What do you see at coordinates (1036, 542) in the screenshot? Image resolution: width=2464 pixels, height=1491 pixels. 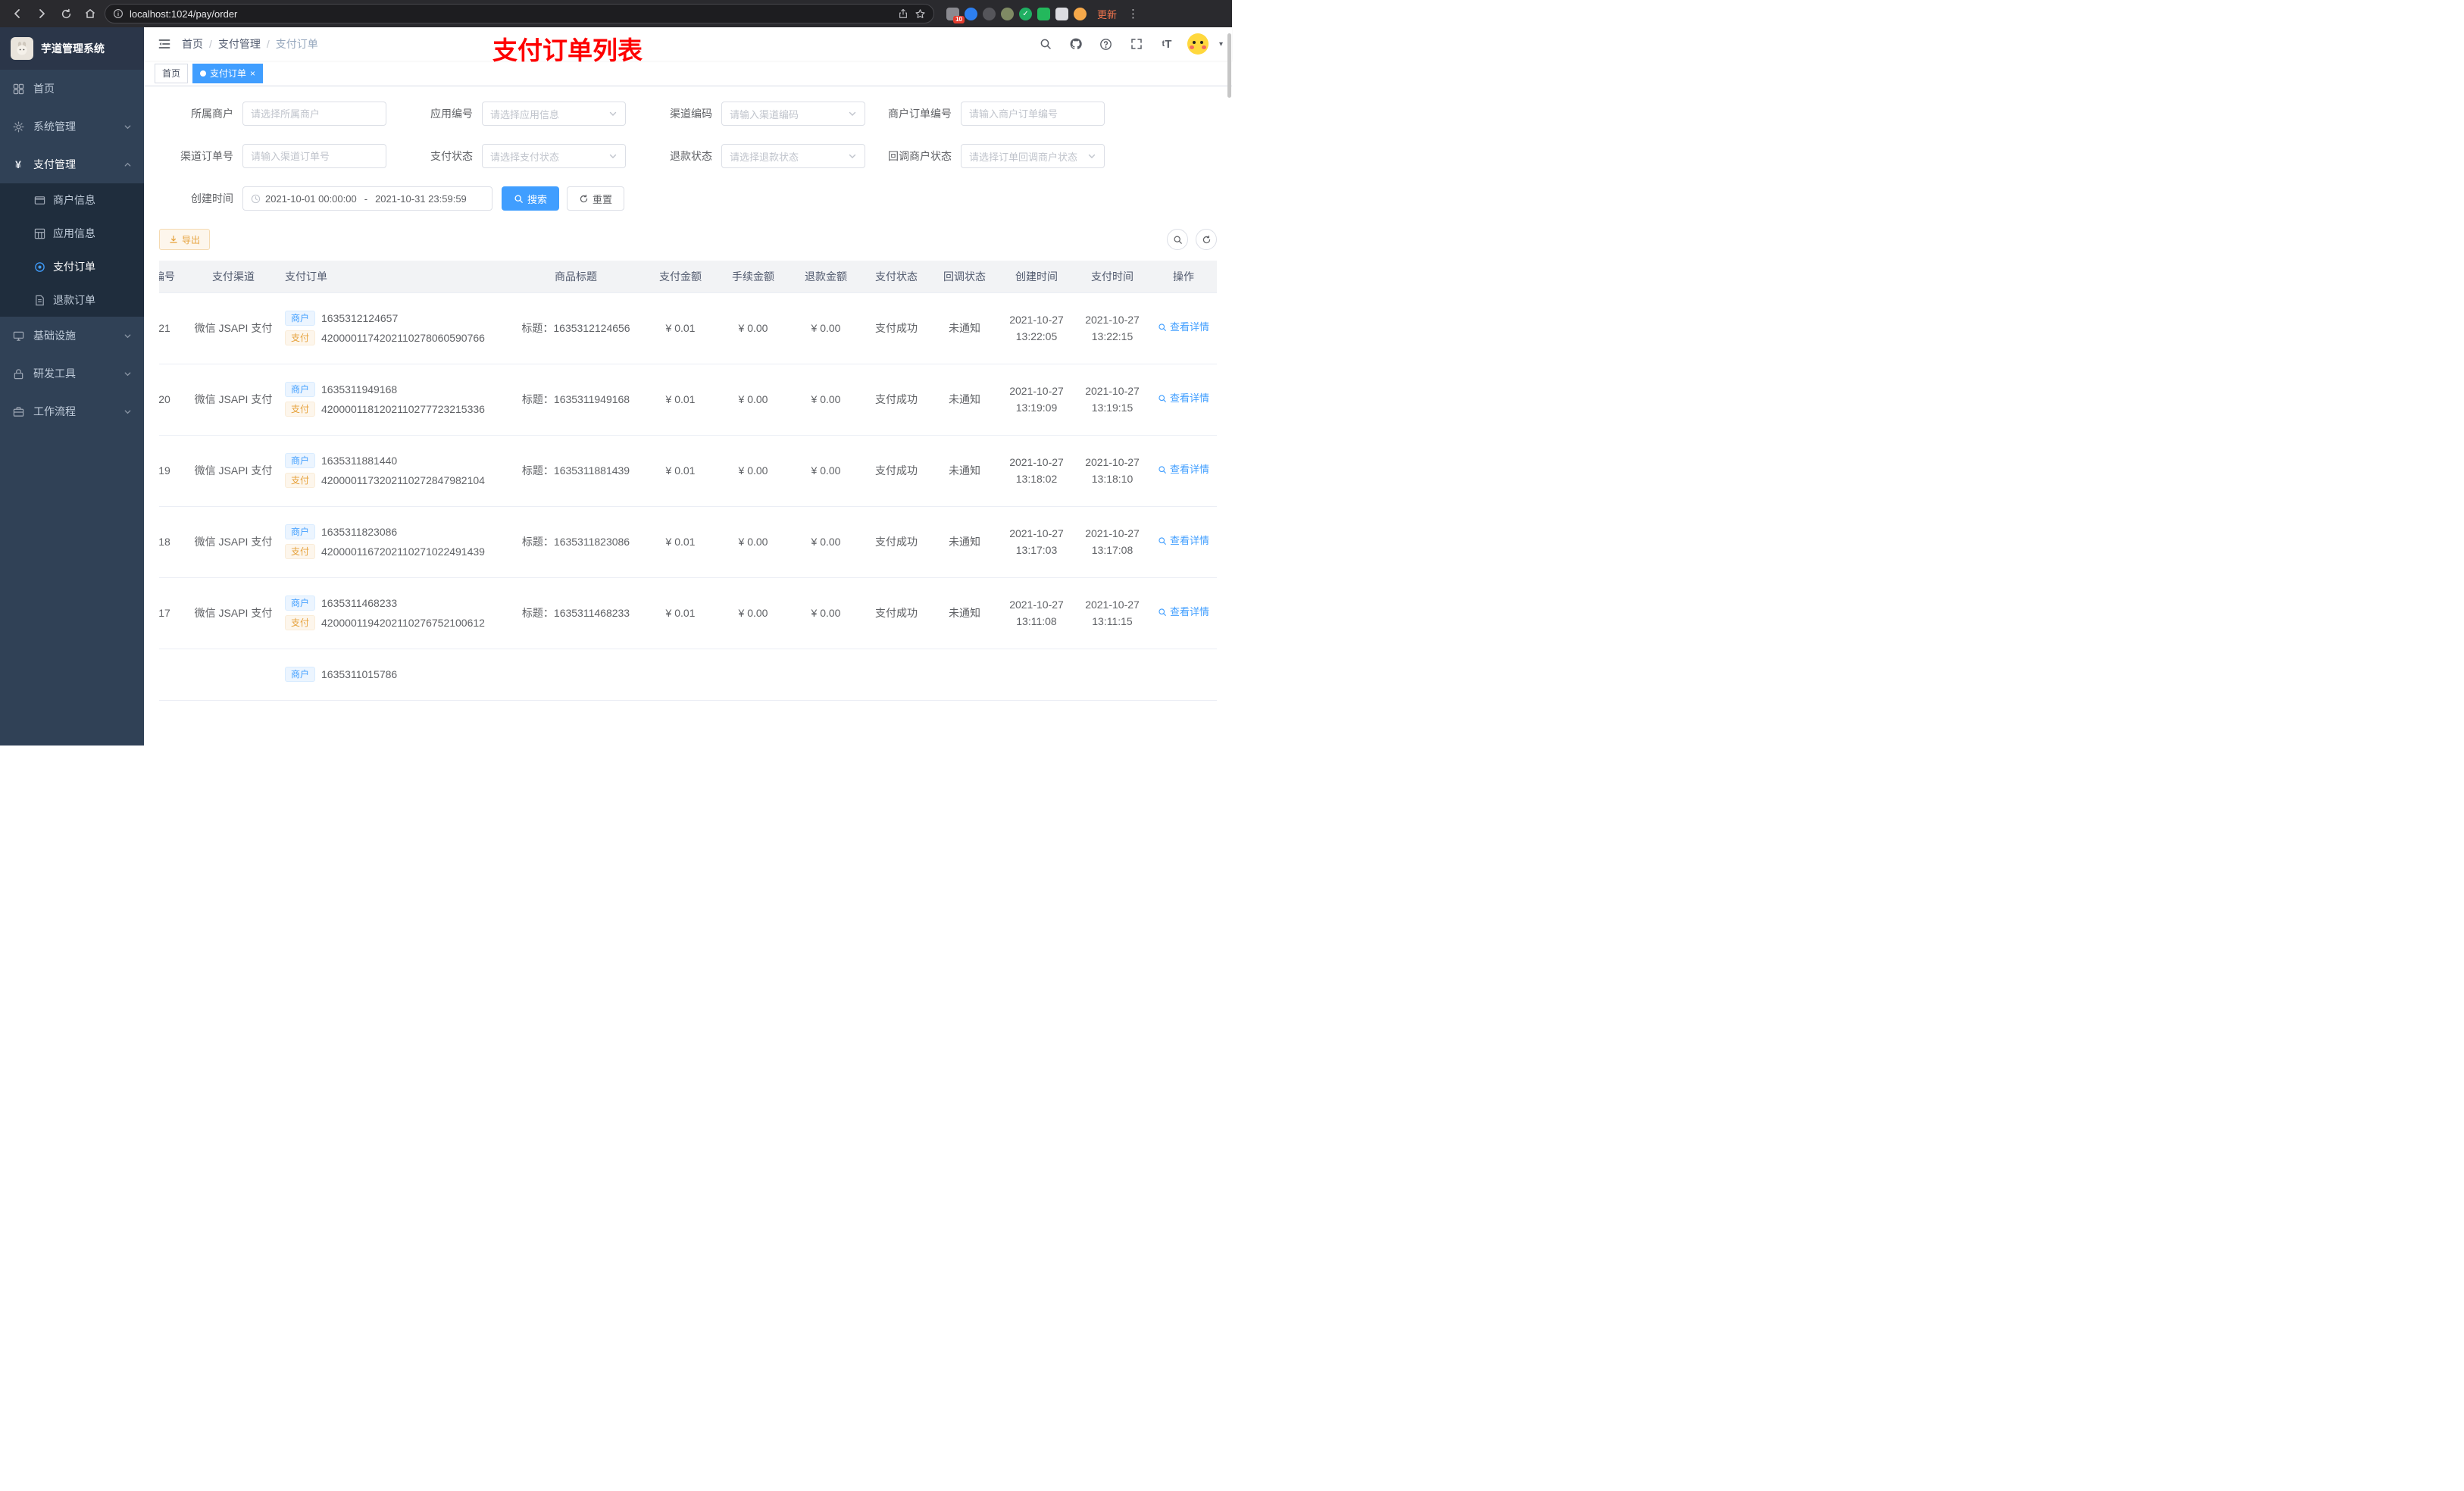 I see `cell-created: 2021-10-27 13:17:03` at bounding box center [1036, 542].